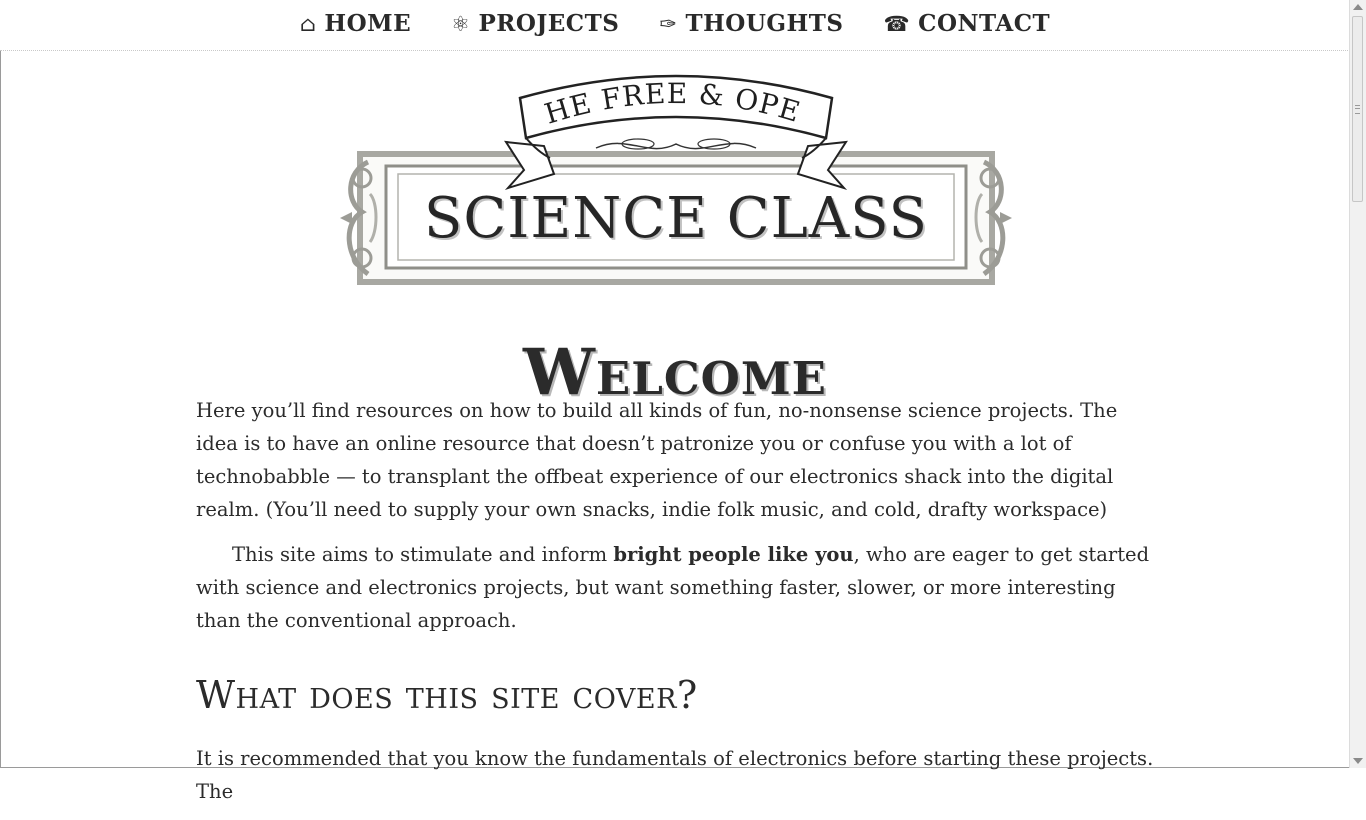 The width and height of the screenshot is (1366, 820). I want to click on telephone-icon: ☎, so click(897, 23).